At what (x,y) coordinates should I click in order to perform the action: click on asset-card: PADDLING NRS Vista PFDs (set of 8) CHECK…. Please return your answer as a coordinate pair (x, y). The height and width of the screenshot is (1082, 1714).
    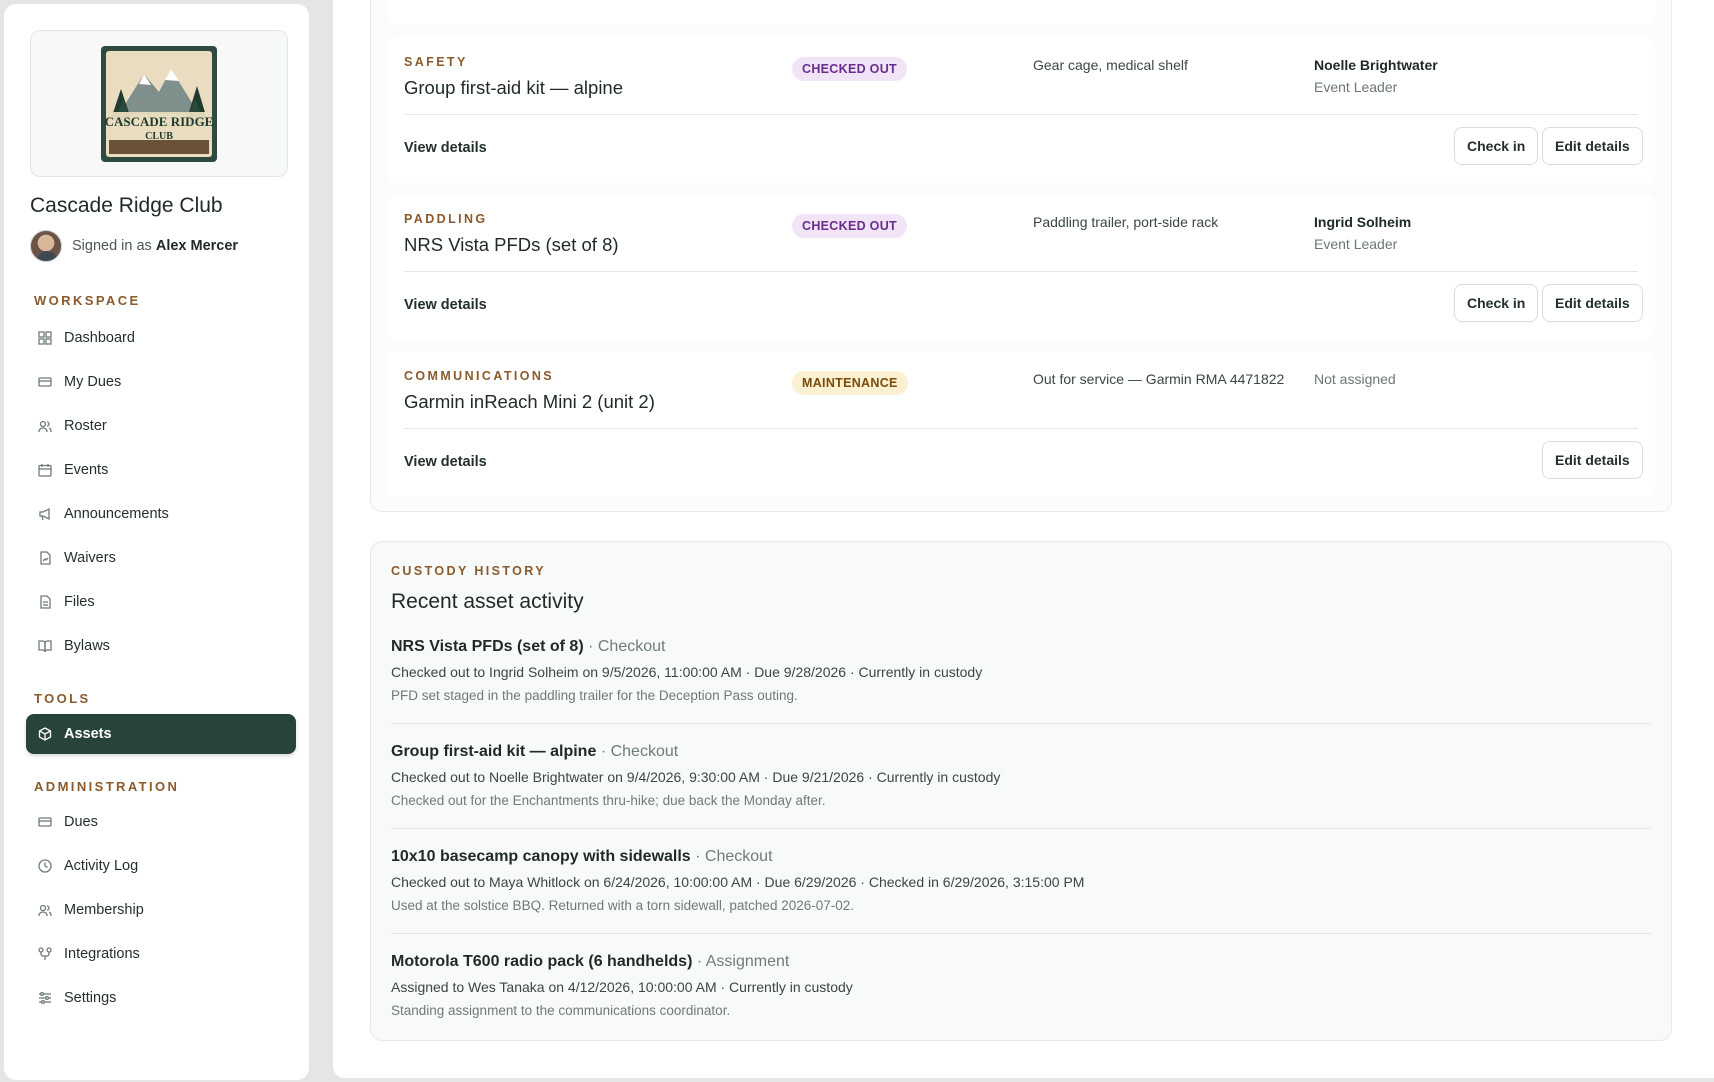
    Looking at the image, I should click on (1021, 267).